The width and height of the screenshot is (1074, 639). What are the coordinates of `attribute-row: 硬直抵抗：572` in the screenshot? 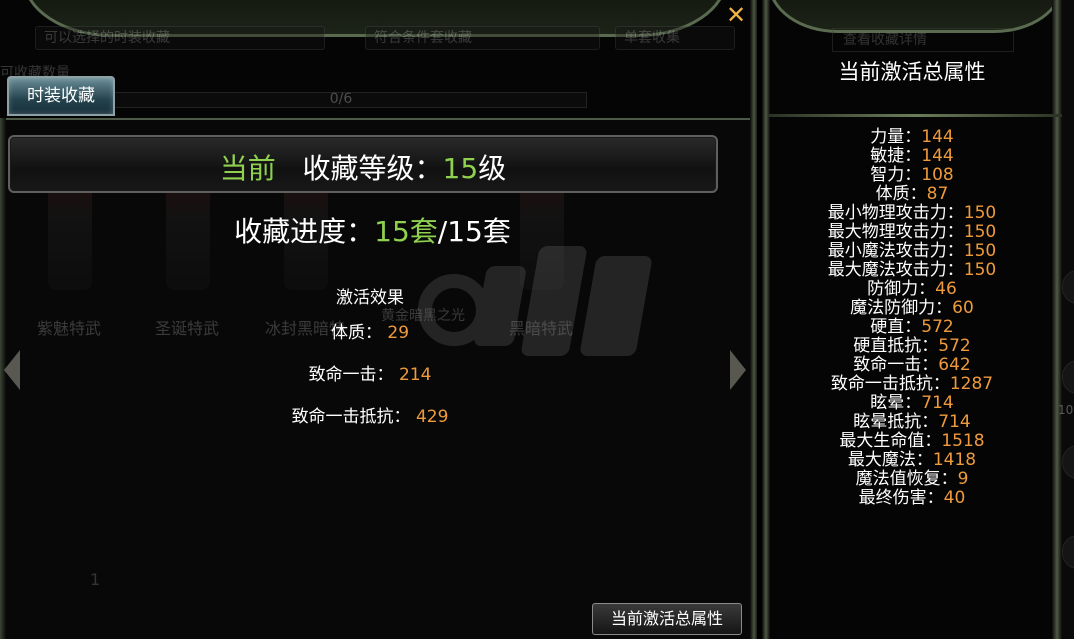 It's located at (912, 346).